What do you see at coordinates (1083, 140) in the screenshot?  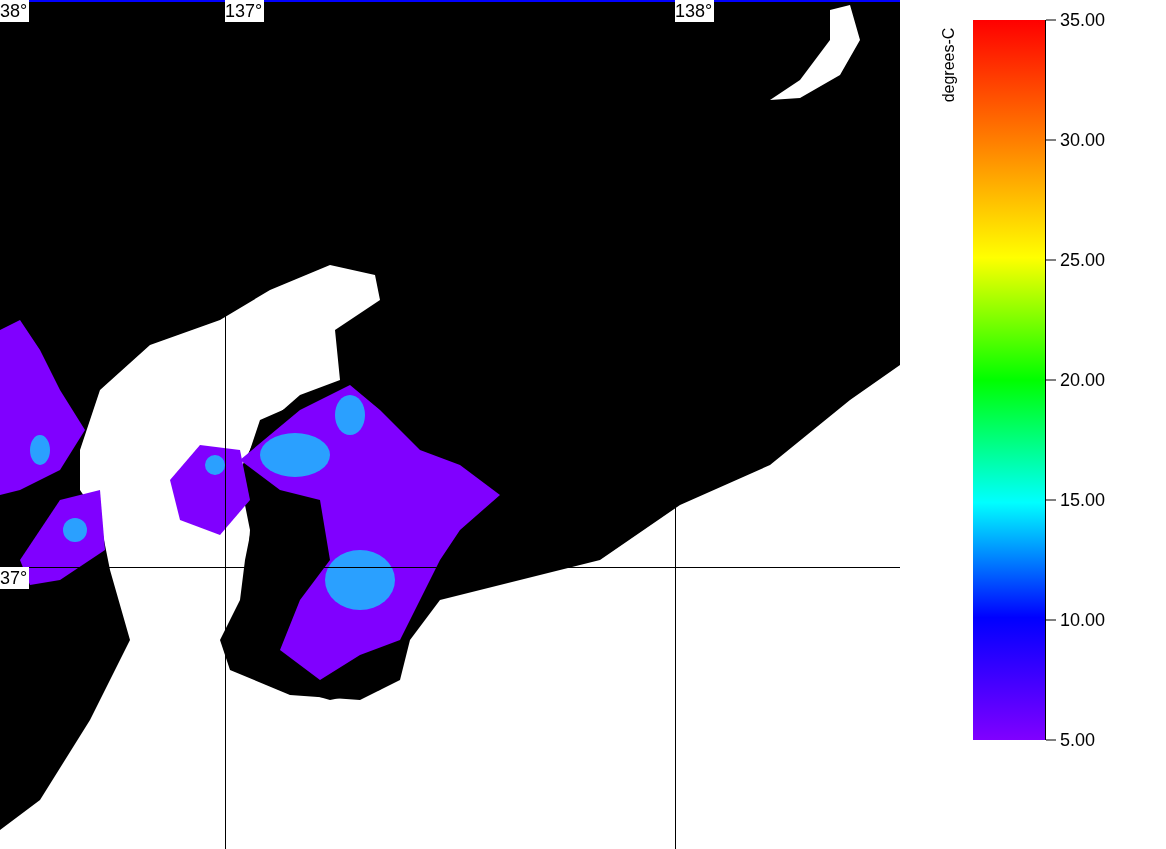 I see `colorbar-tick-label: 30.00` at bounding box center [1083, 140].